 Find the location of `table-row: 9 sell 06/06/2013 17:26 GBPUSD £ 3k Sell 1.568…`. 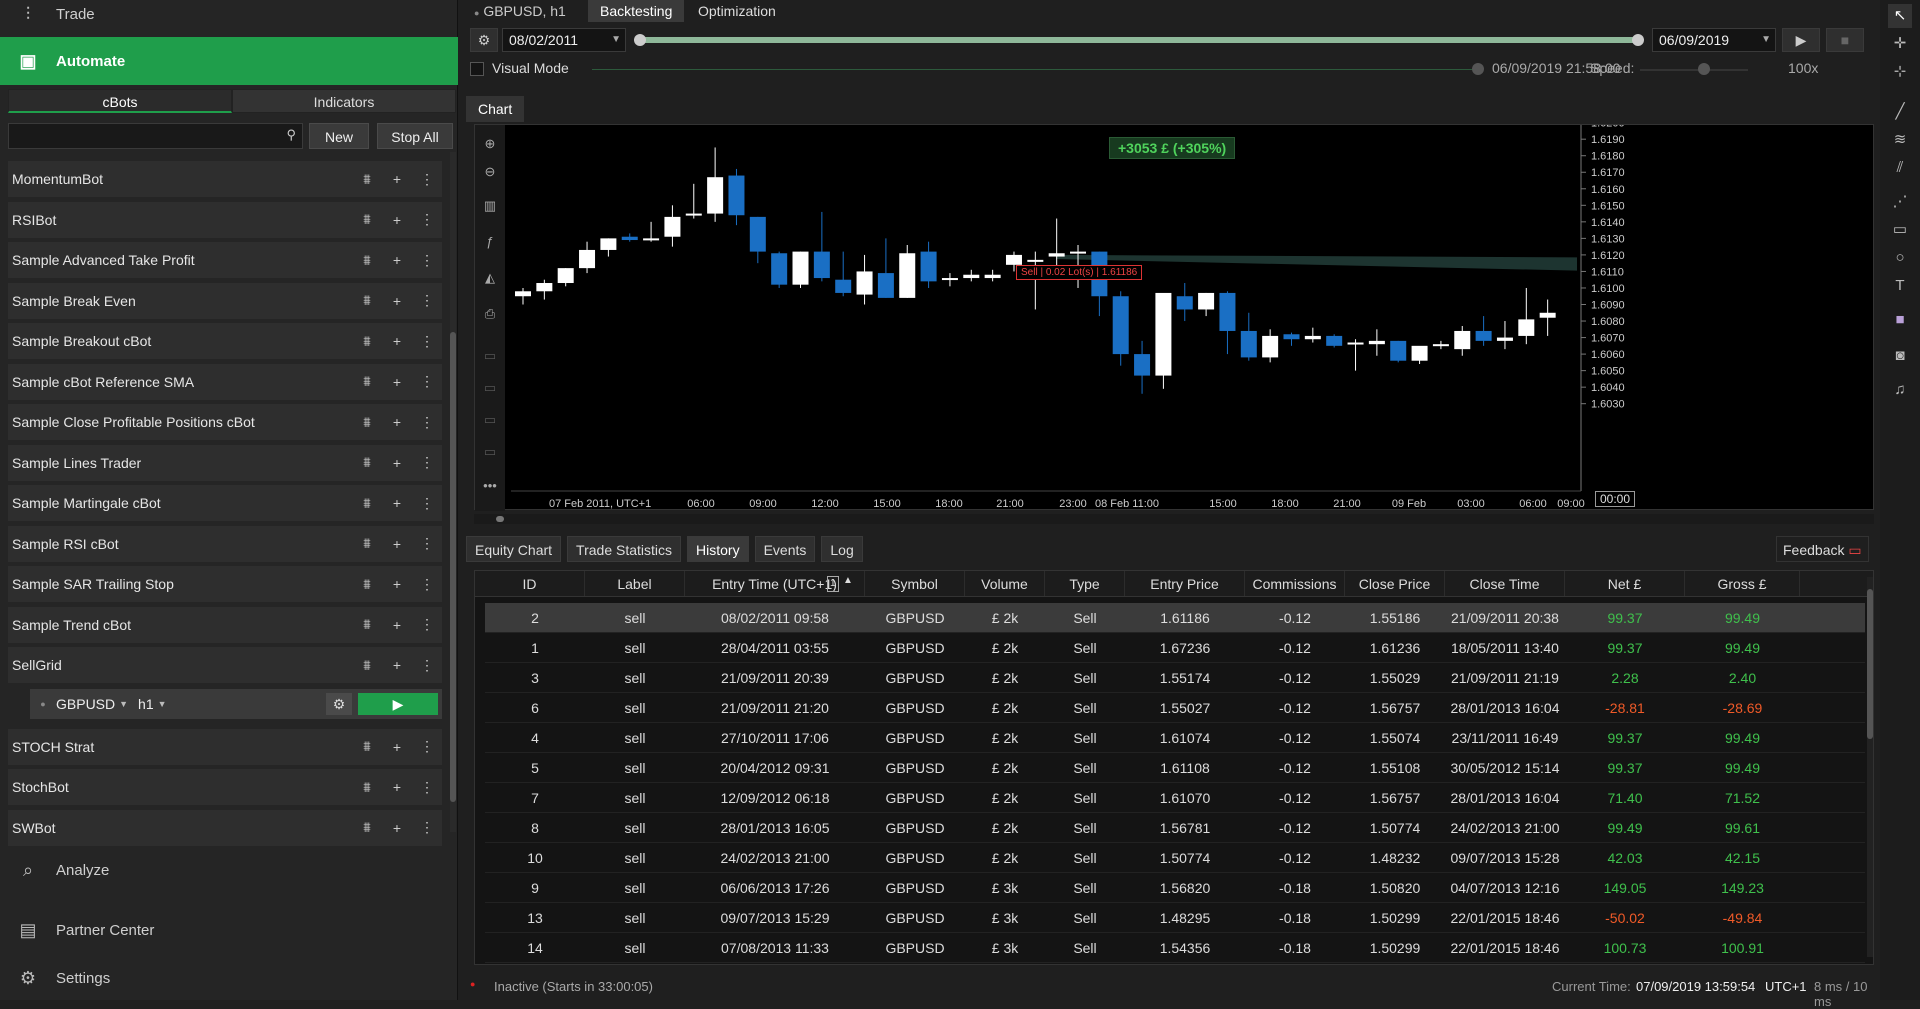

table-row: 9 sell 06/06/2013 17:26 GBPUSD £ 3k Sell 1.568… is located at coordinates (1175, 888).